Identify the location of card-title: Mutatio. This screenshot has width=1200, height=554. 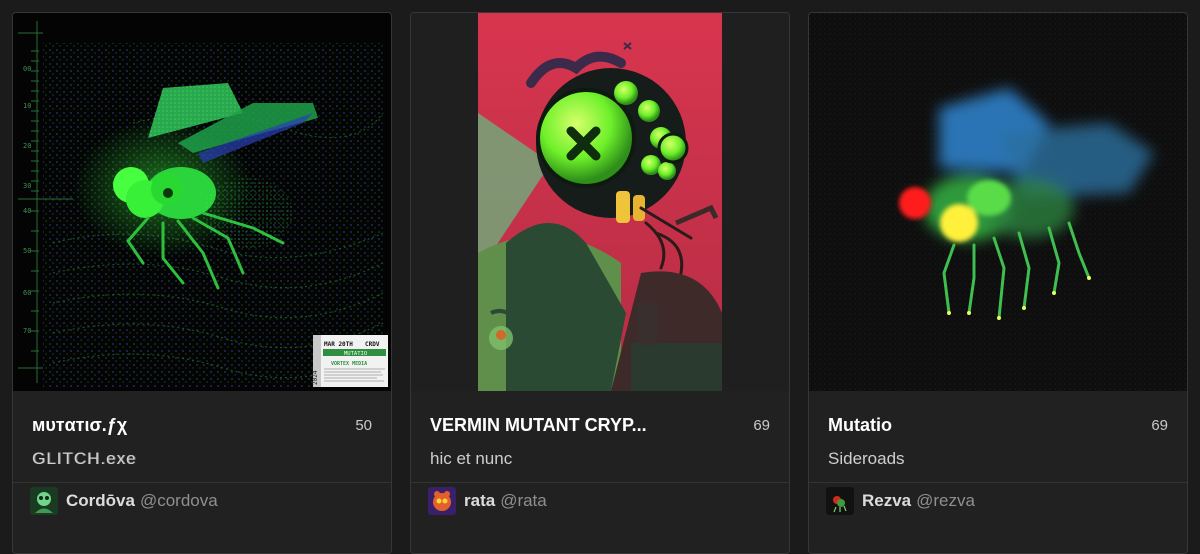
(973, 425).